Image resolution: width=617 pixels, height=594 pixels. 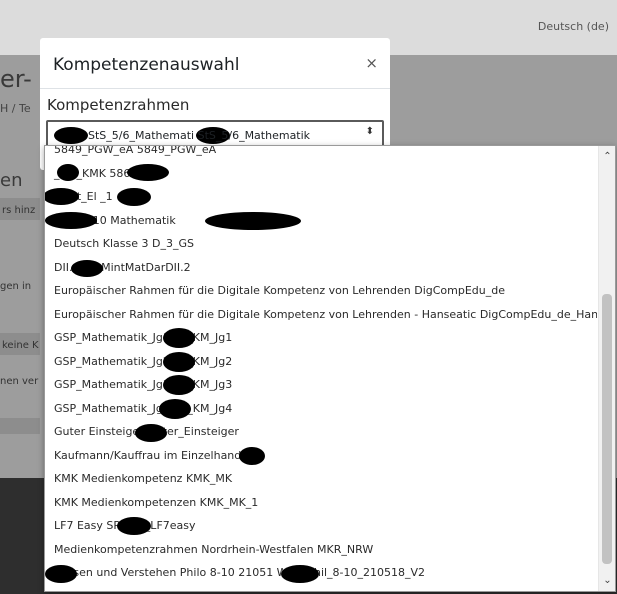 What do you see at coordinates (321, 432) in the screenshot?
I see `list-item: Guter Einsteiger Guter_Einsteiger` at bounding box center [321, 432].